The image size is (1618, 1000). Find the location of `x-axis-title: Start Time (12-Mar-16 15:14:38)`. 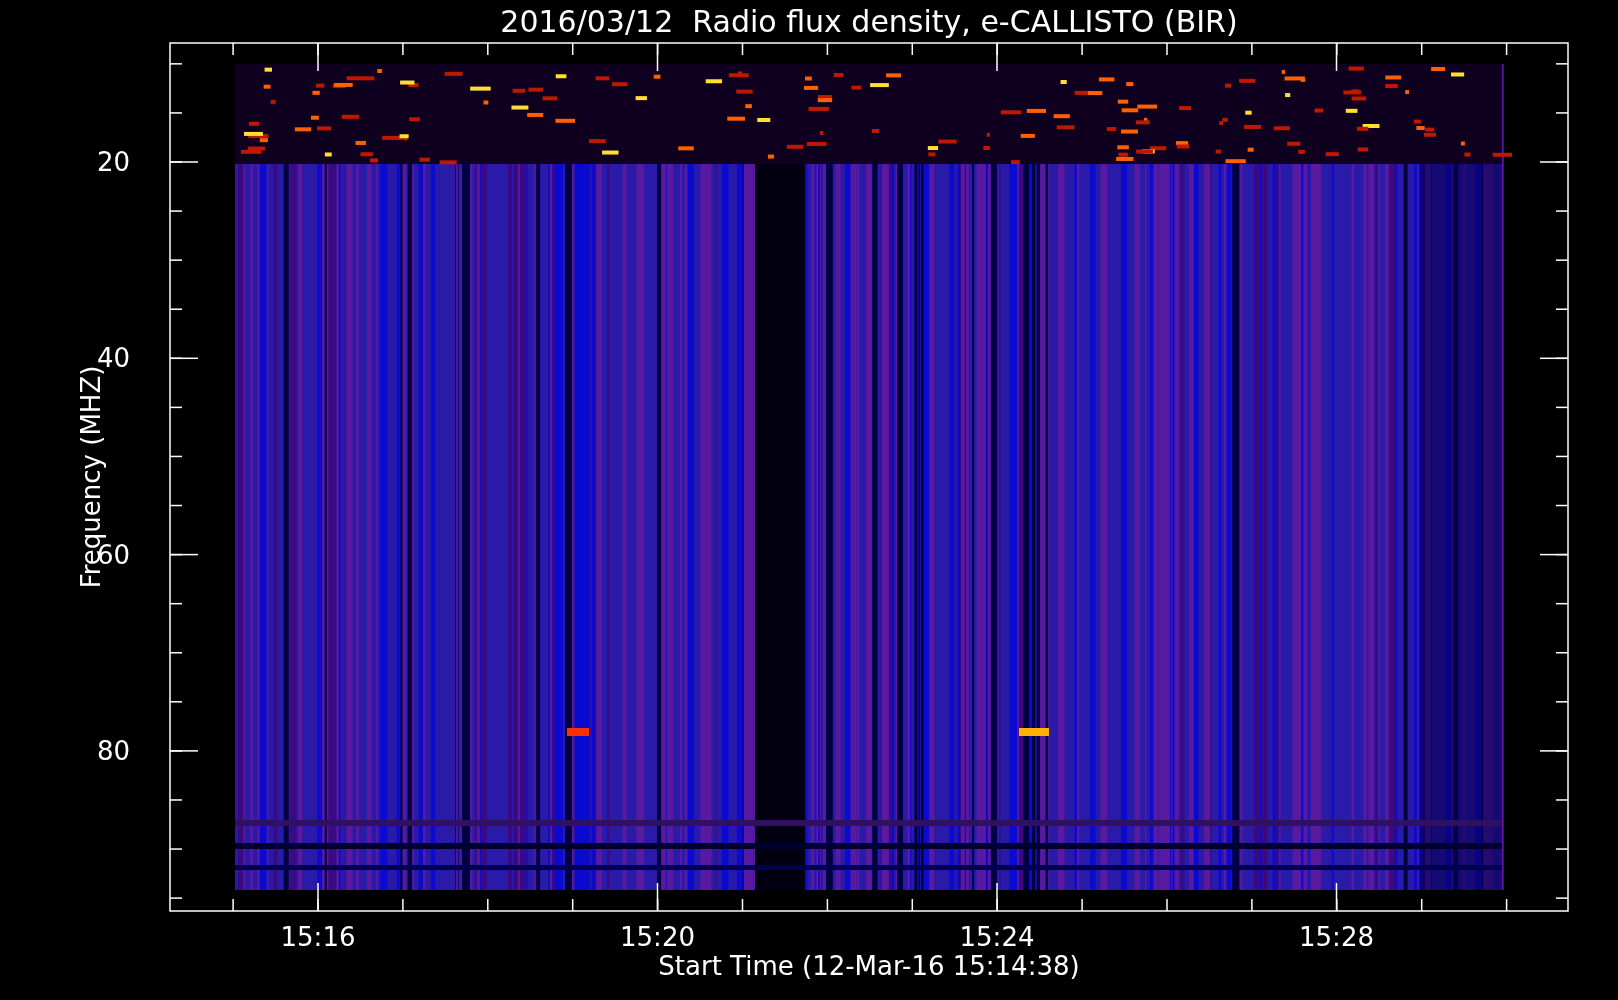

x-axis-title: Start Time (12-Mar-16 15:14:38) is located at coordinates (869, 966).